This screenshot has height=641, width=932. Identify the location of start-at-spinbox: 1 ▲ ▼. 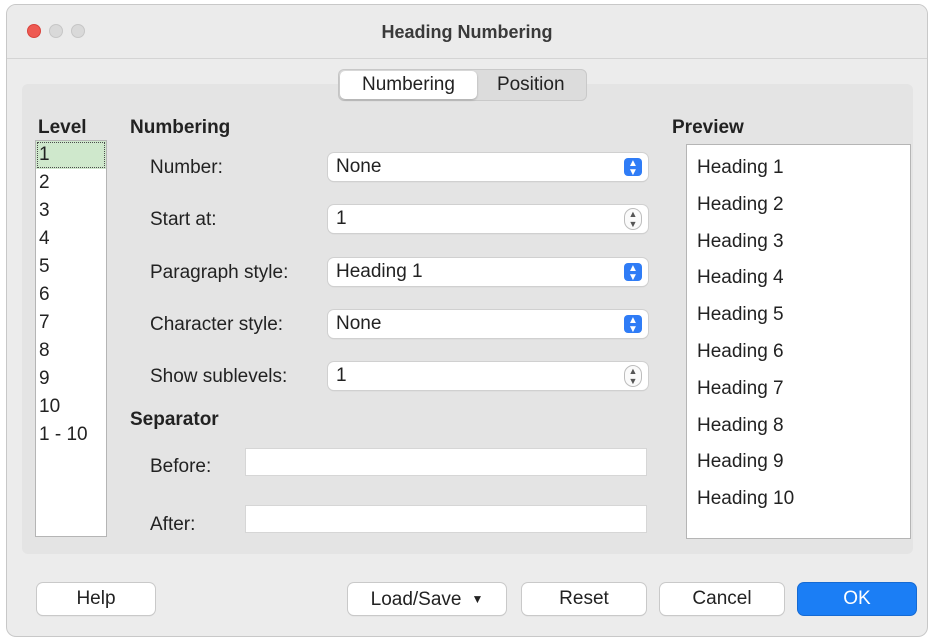
(488, 219).